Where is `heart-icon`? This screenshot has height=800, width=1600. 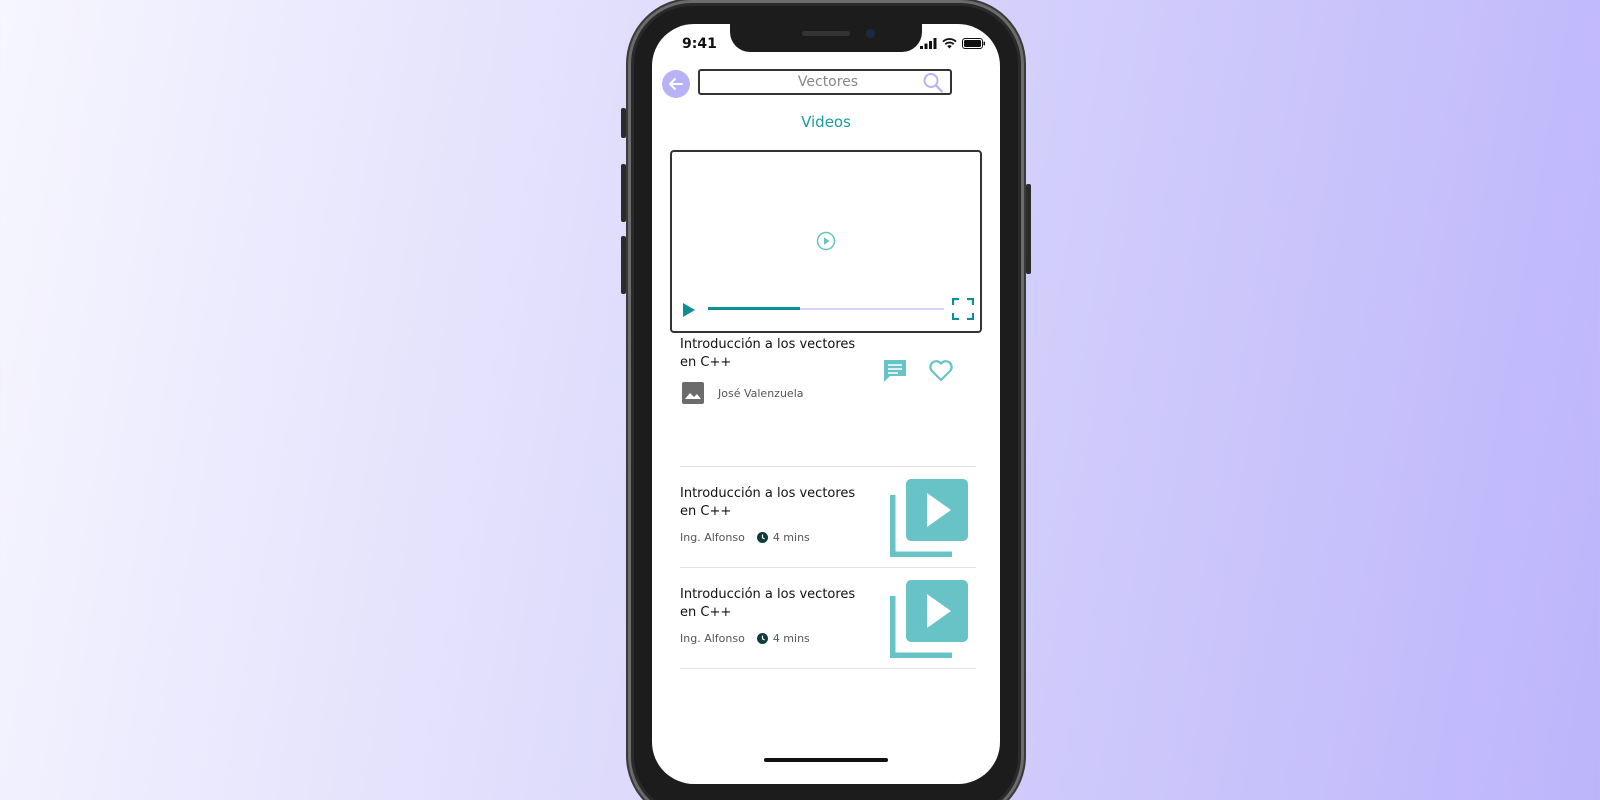 heart-icon is located at coordinates (941, 371).